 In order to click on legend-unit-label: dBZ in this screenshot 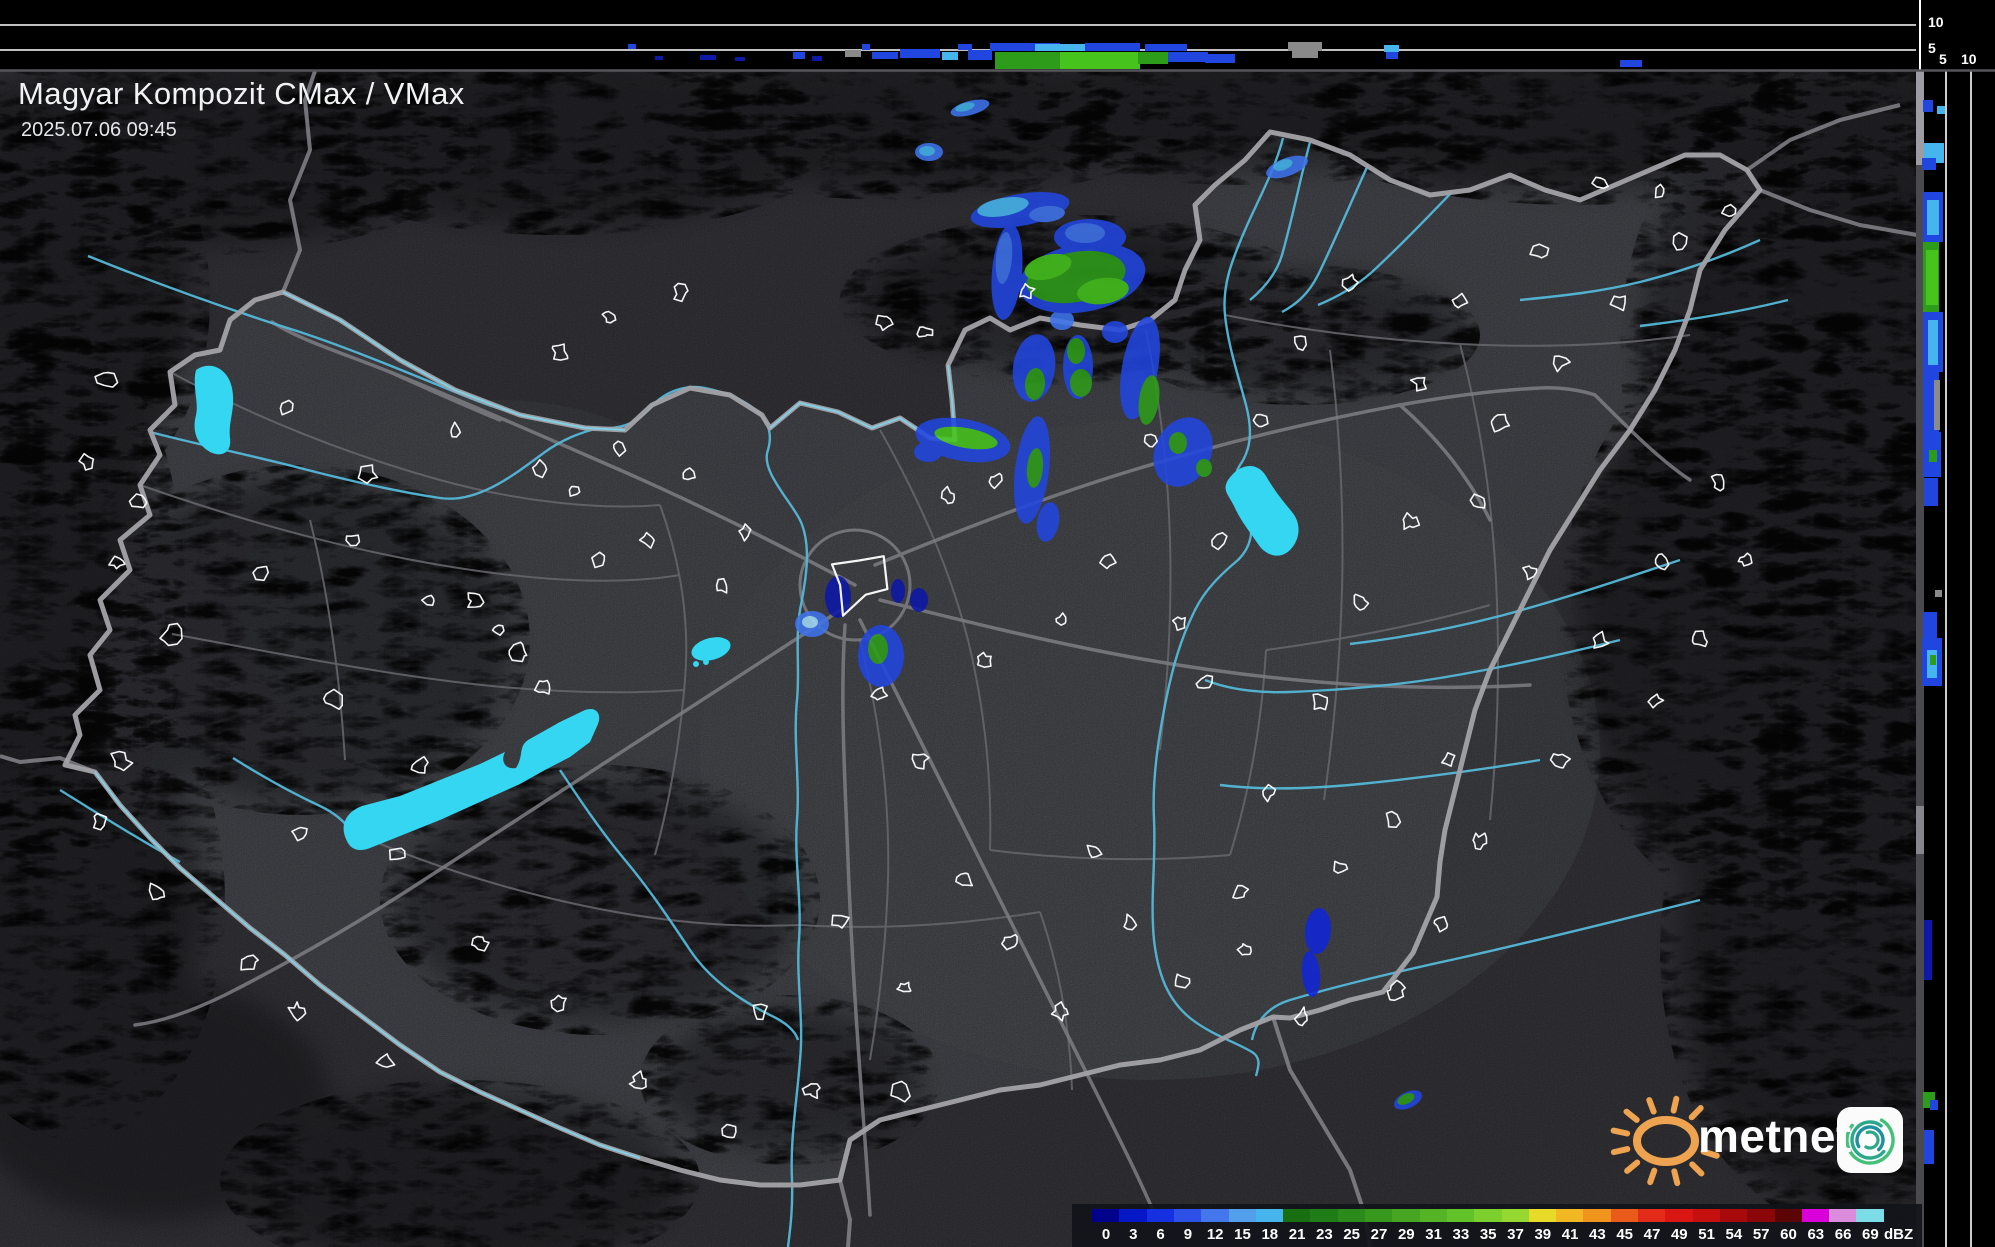, I will do `click(1899, 1234)`.